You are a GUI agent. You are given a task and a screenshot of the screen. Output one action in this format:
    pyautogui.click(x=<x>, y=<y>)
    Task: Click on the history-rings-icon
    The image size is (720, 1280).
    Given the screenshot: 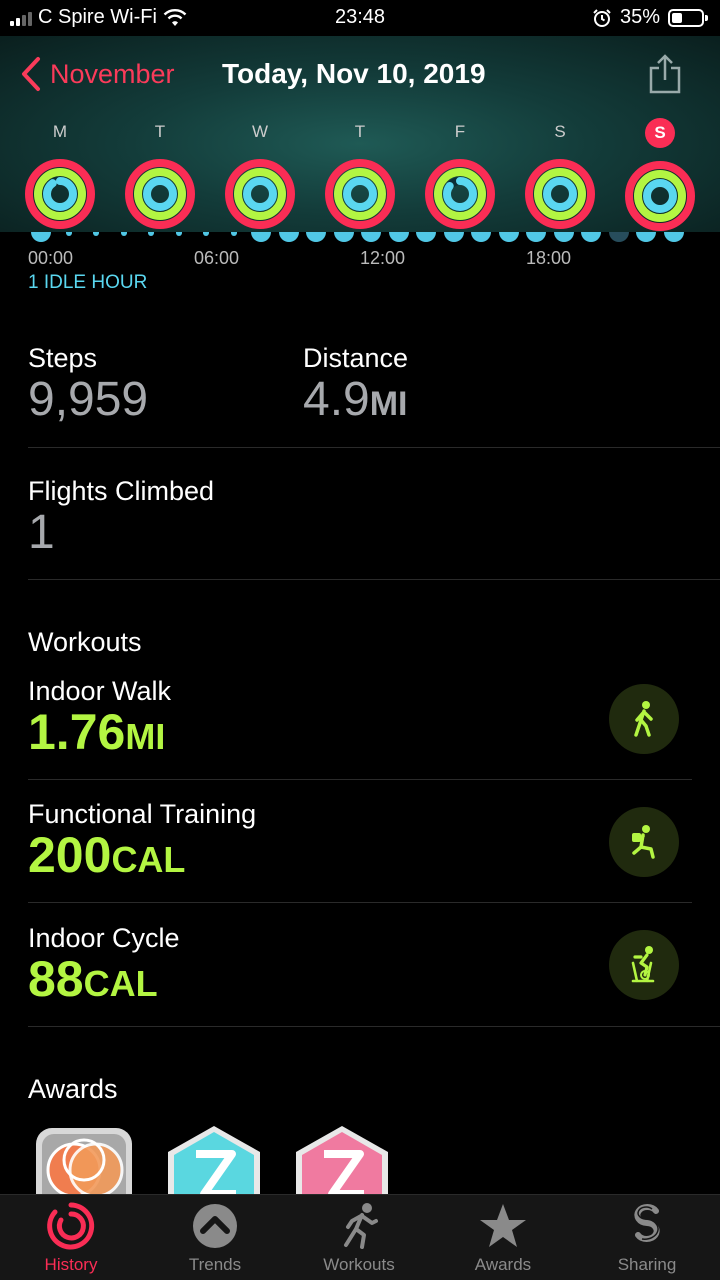 What is the action you would take?
    pyautogui.click(x=71, y=1226)
    